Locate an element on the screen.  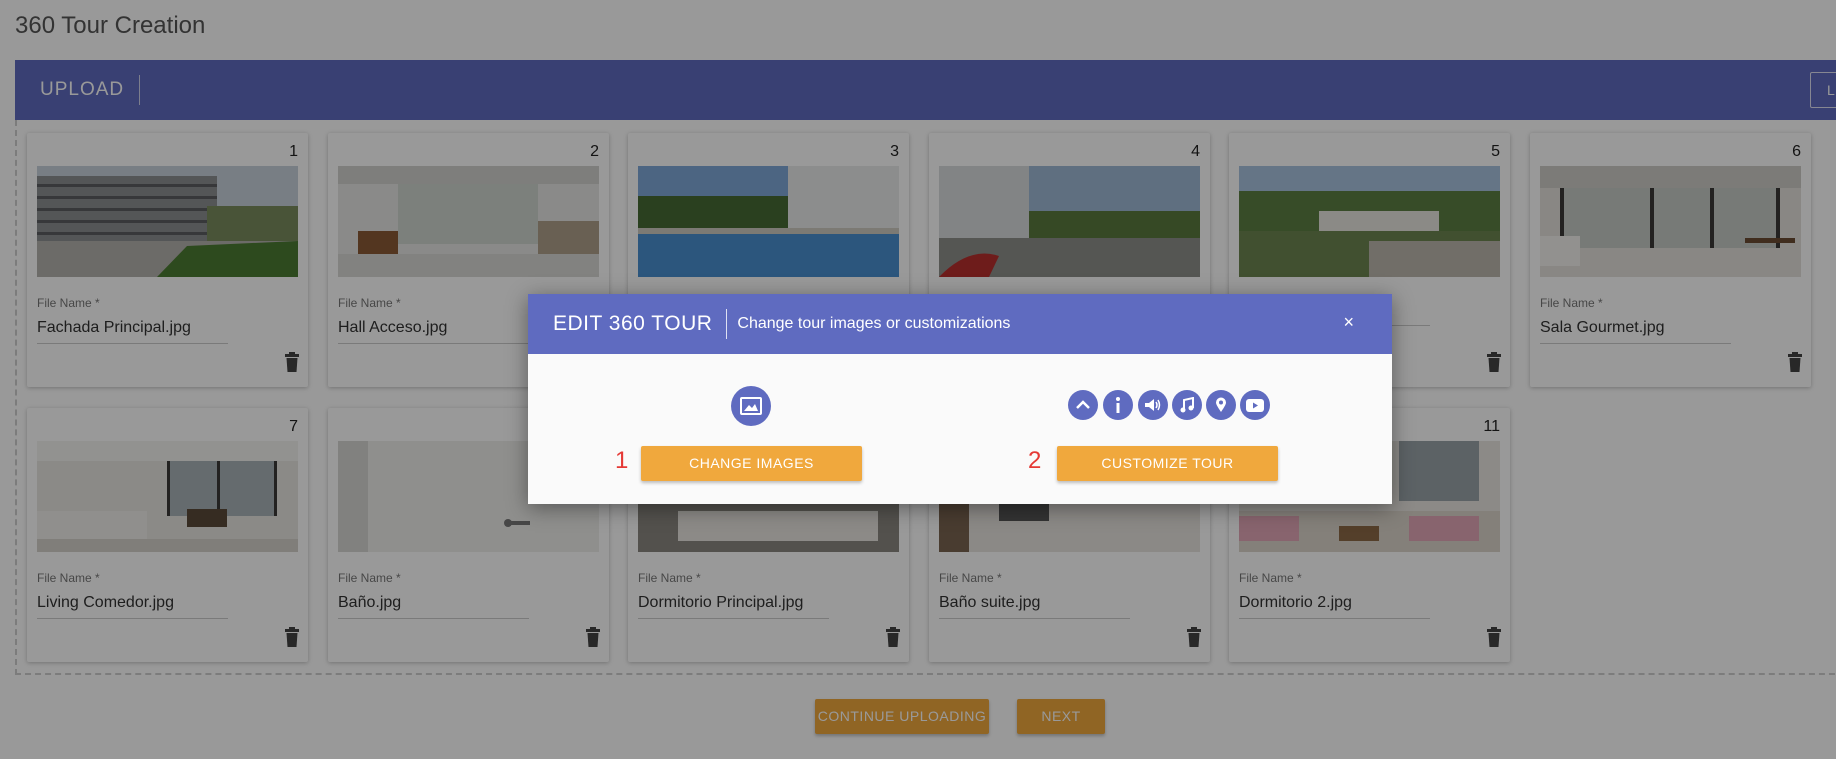
modal-subtitle: Change tour images or customizations is located at coordinates (874, 323).